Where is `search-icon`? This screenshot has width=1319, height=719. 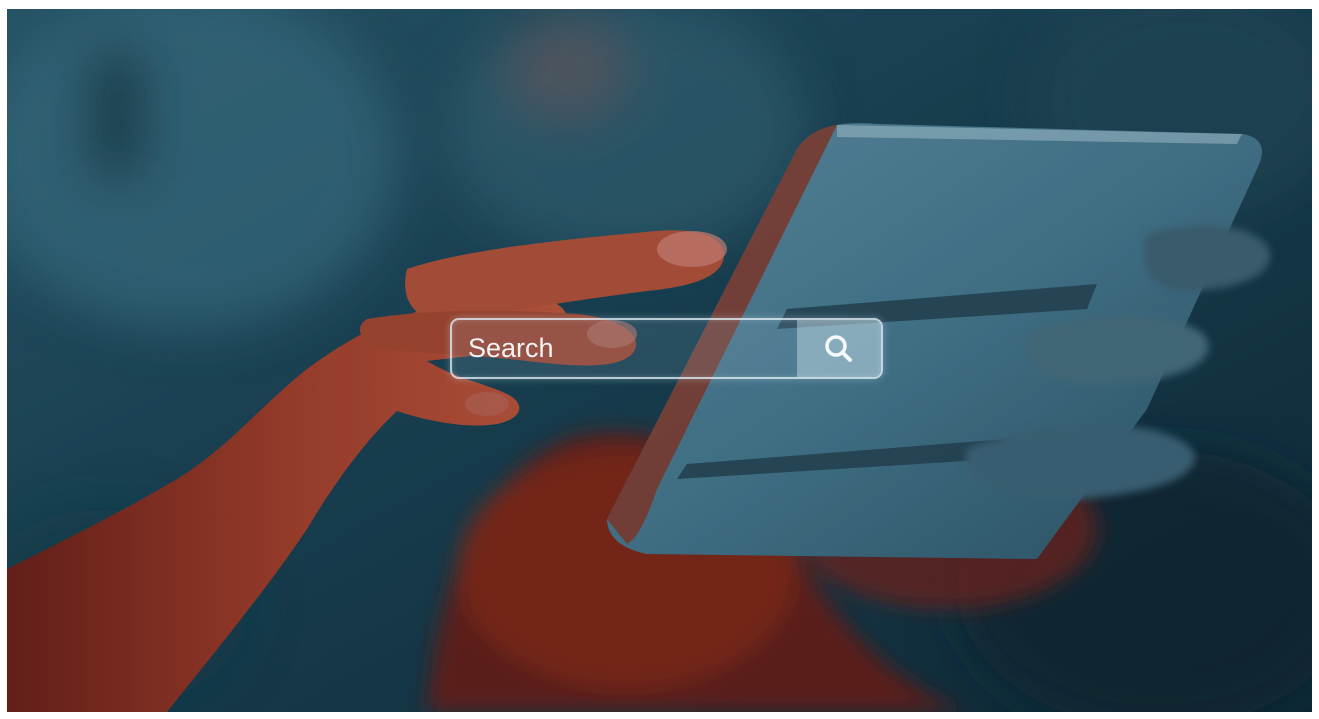 search-icon is located at coordinates (838, 348).